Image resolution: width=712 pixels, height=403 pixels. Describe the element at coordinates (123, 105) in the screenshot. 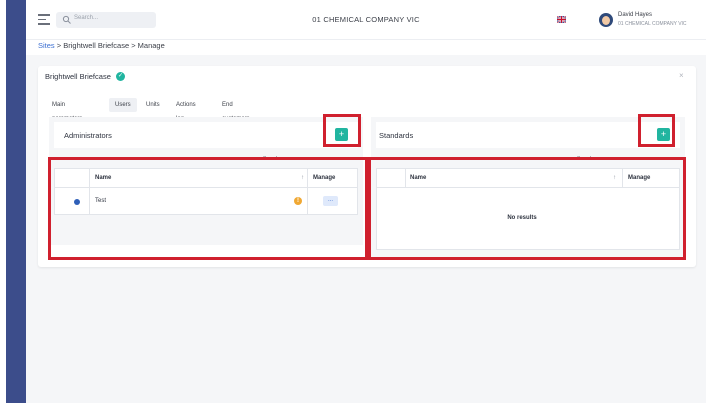

I see `tab-users: Users` at that location.